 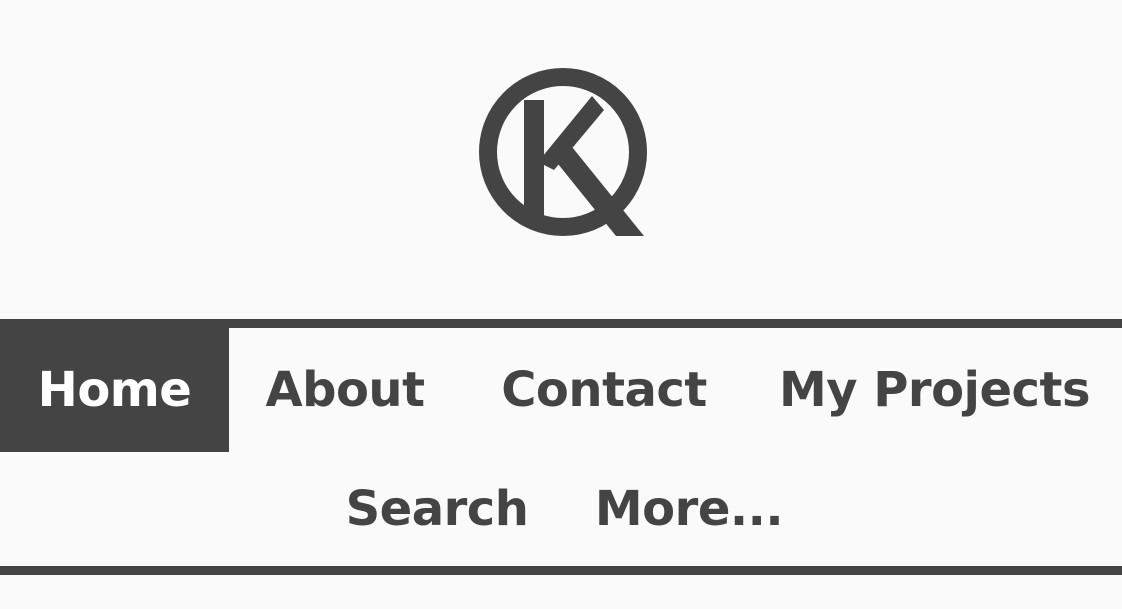 I want to click on nav-item-my-projects: My Projects, so click(x=934, y=390).